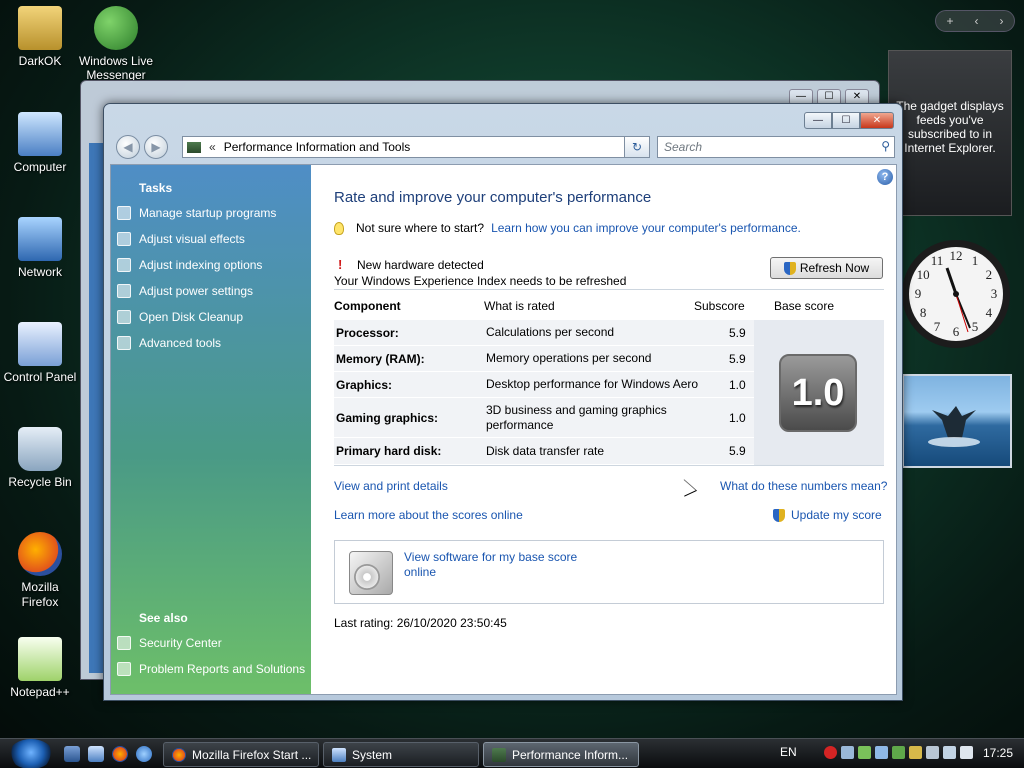  What do you see at coordinates (420, 228) in the screenshot?
I see `tip-text: Not sure where to start?` at bounding box center [420, 228].